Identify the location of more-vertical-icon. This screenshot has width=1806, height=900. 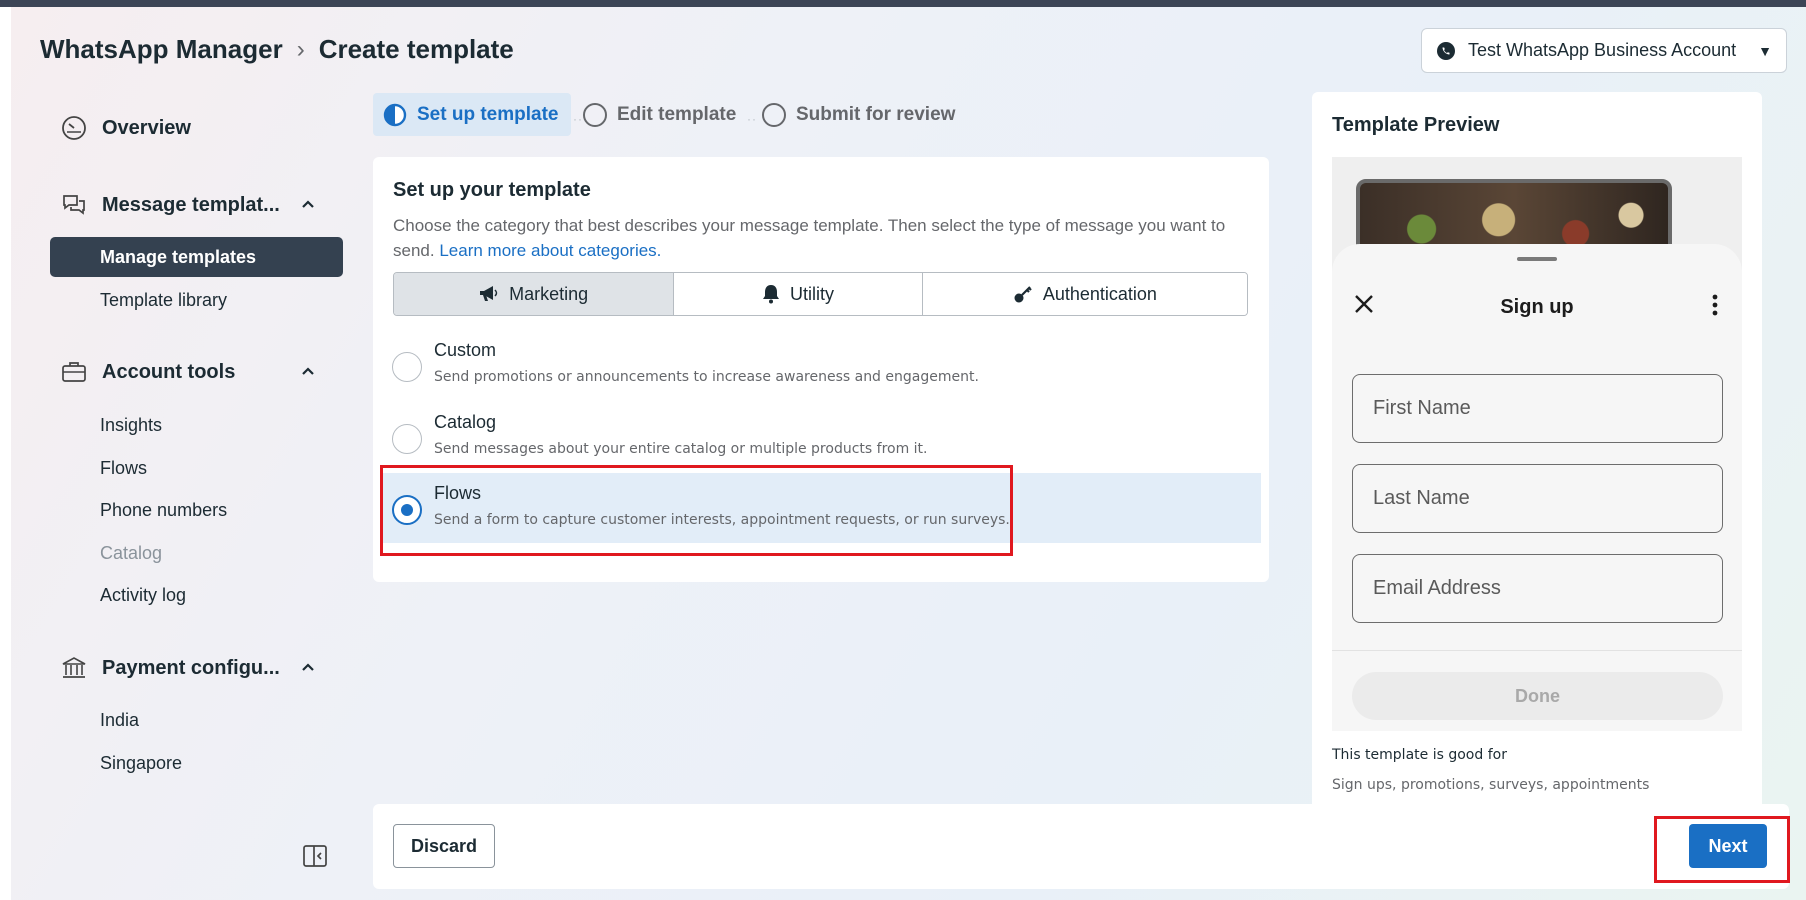
(1715, 305).